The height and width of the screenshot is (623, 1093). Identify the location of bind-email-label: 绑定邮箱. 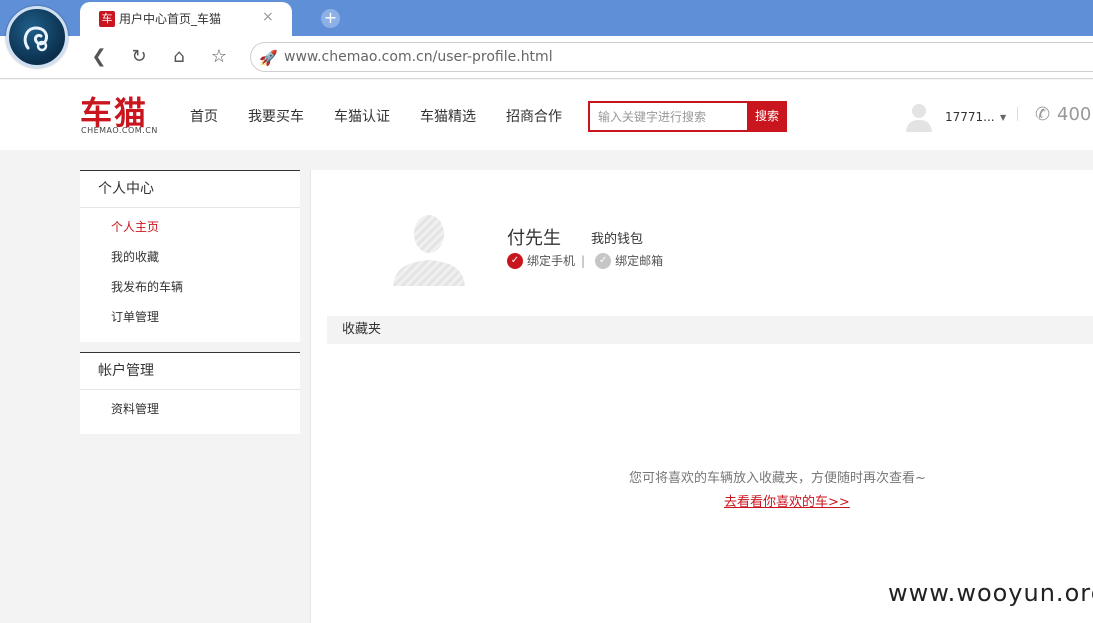
(639, 260).